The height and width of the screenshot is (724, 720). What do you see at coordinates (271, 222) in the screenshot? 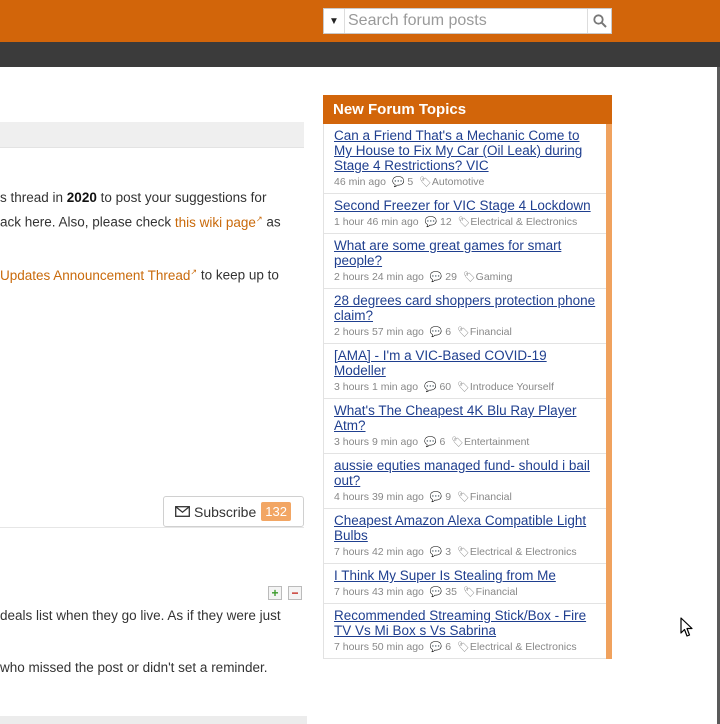
I see `text: as` at bounding box center [271, 222].